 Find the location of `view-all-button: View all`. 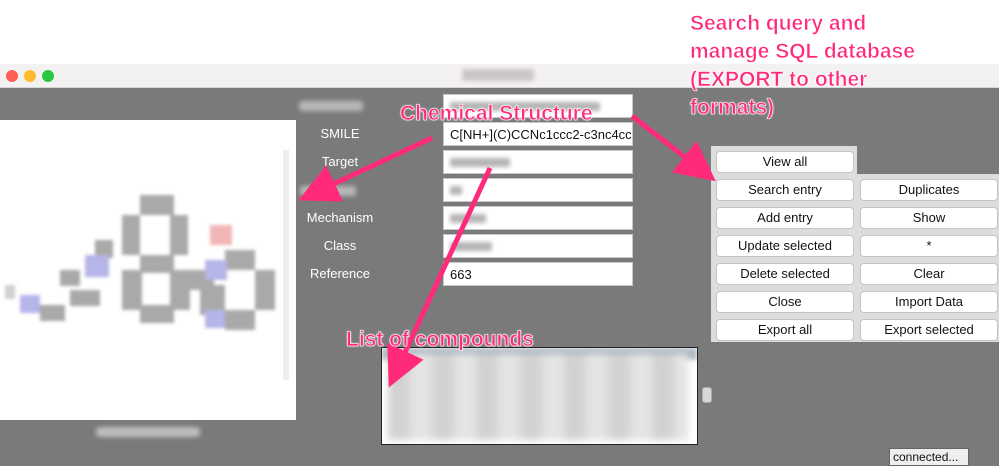

view-all-button: View all is located at coordinates (785, 162).